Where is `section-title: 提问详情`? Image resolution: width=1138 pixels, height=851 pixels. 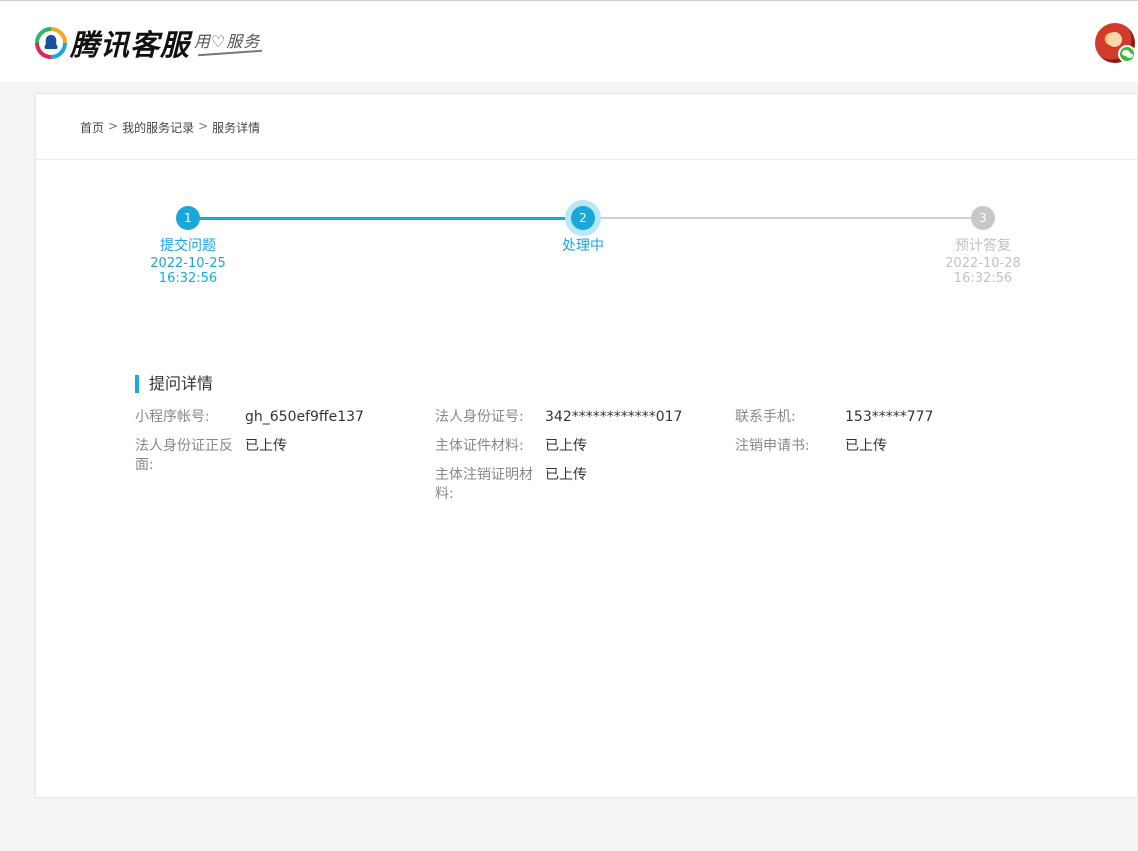 section-title: 提问详情 is located at coordinates (174, 384).